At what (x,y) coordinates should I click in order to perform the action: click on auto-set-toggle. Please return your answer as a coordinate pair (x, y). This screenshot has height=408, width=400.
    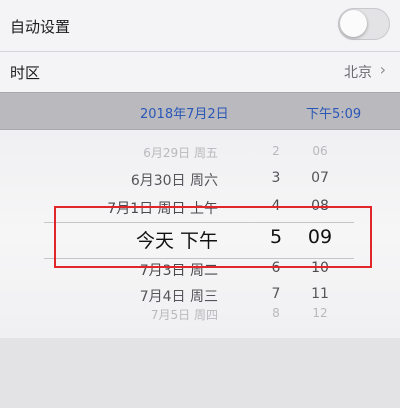
    Looking at the image, I should click on (364, 24).